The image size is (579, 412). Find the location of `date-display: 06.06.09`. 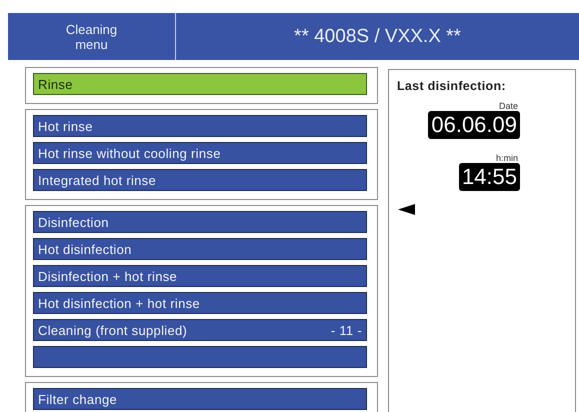

date-display: 06.06.09 is located at coordinates (474, 125).